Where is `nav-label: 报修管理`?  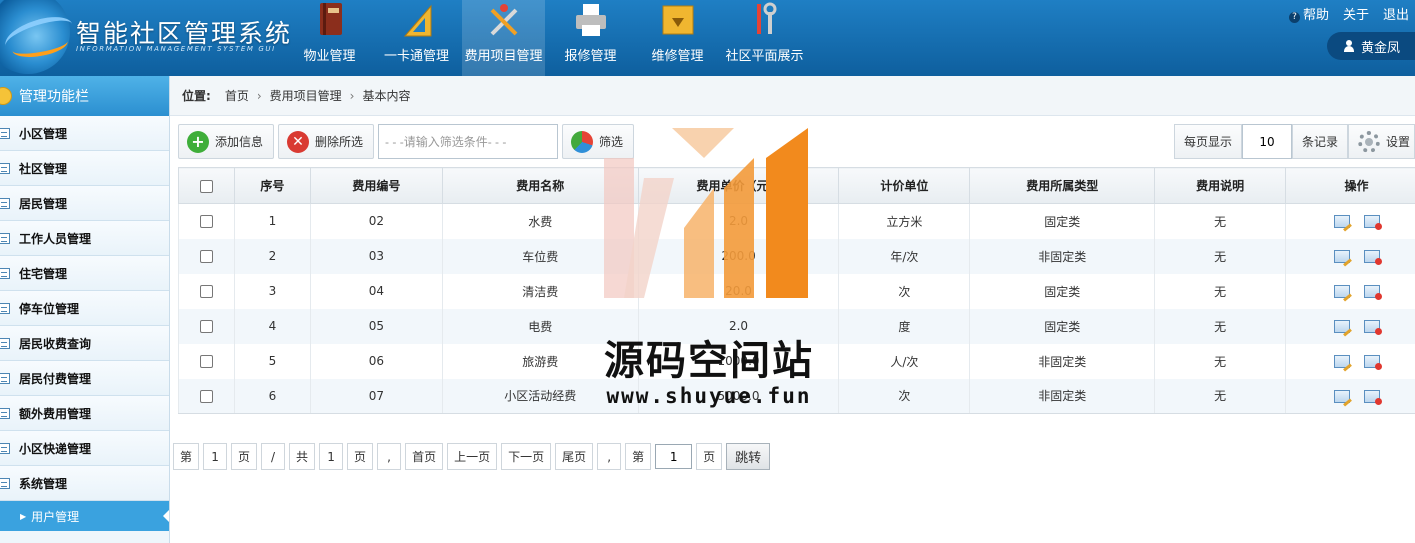 nav-label: 报修管理 is located at coordinates (590, 56).